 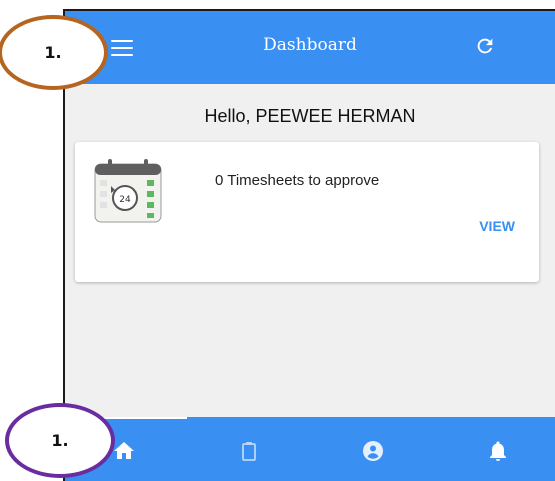 What do you see at coordinates (310, 47) in the screenshot?
I see `top-app-bar: Dashboard` at bounding box center [310, 47].